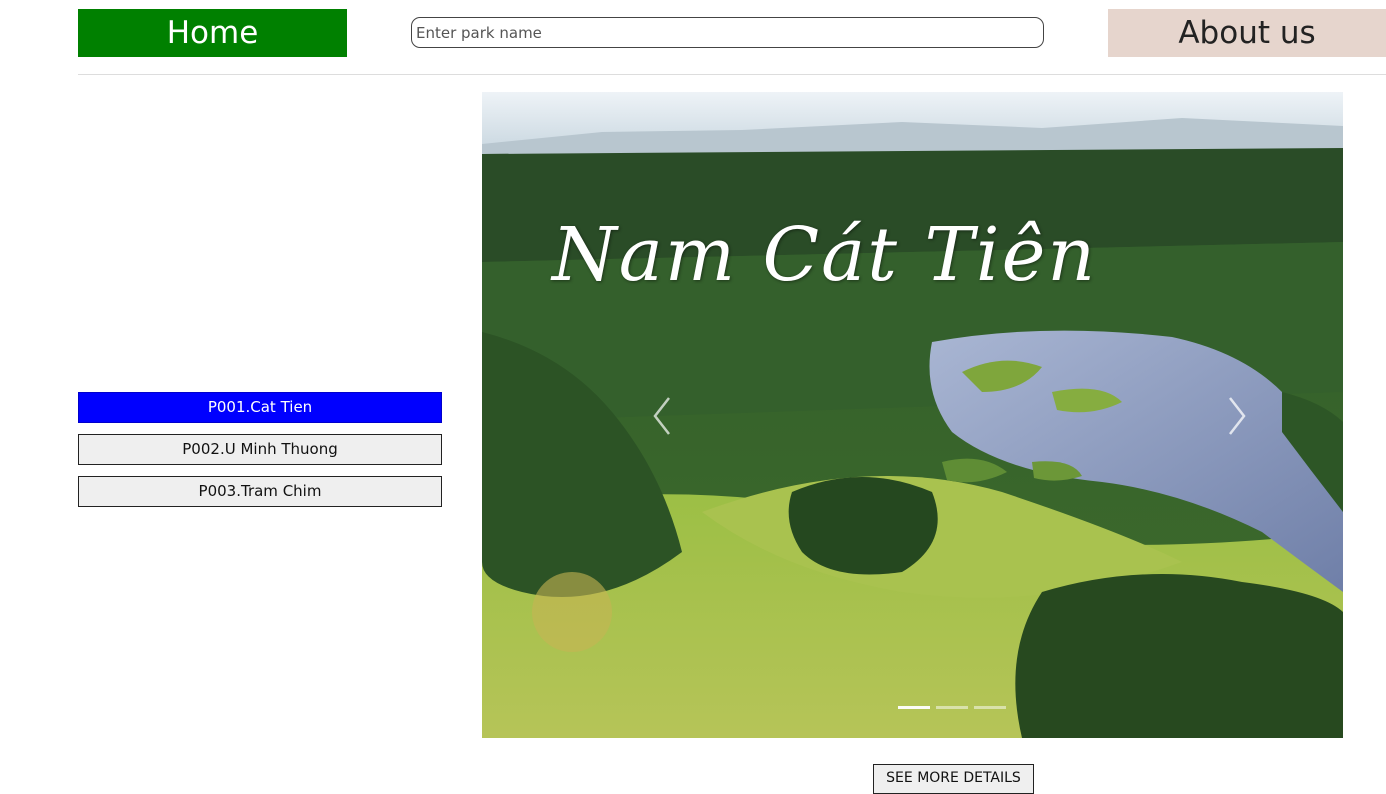 The width and height of the screenshot is (1386, 794). I want to click on about-us-nav-button: About us, so click(1247, 33).